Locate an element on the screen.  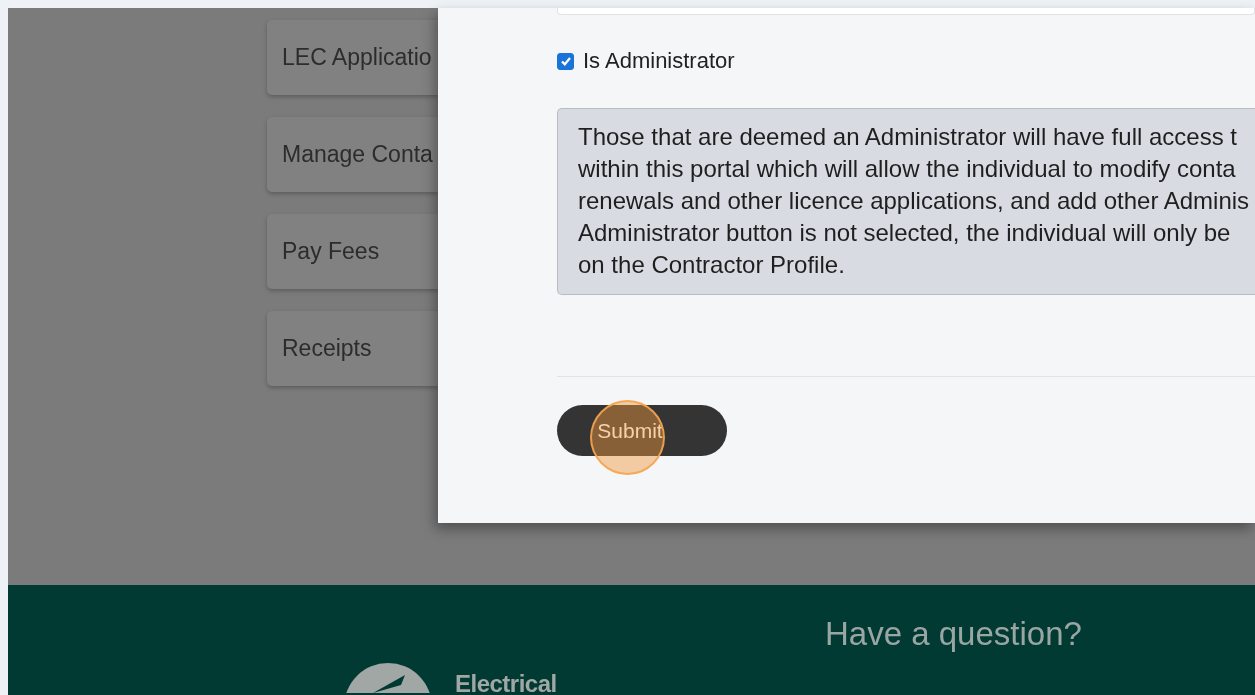
check-icon is located at coordinates (565, 61).